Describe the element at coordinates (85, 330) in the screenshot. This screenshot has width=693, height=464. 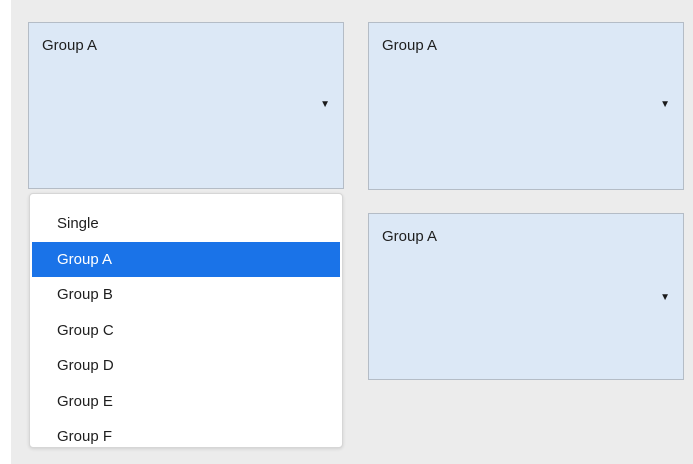
I see `dropdown-option-label: Group C` at that location.